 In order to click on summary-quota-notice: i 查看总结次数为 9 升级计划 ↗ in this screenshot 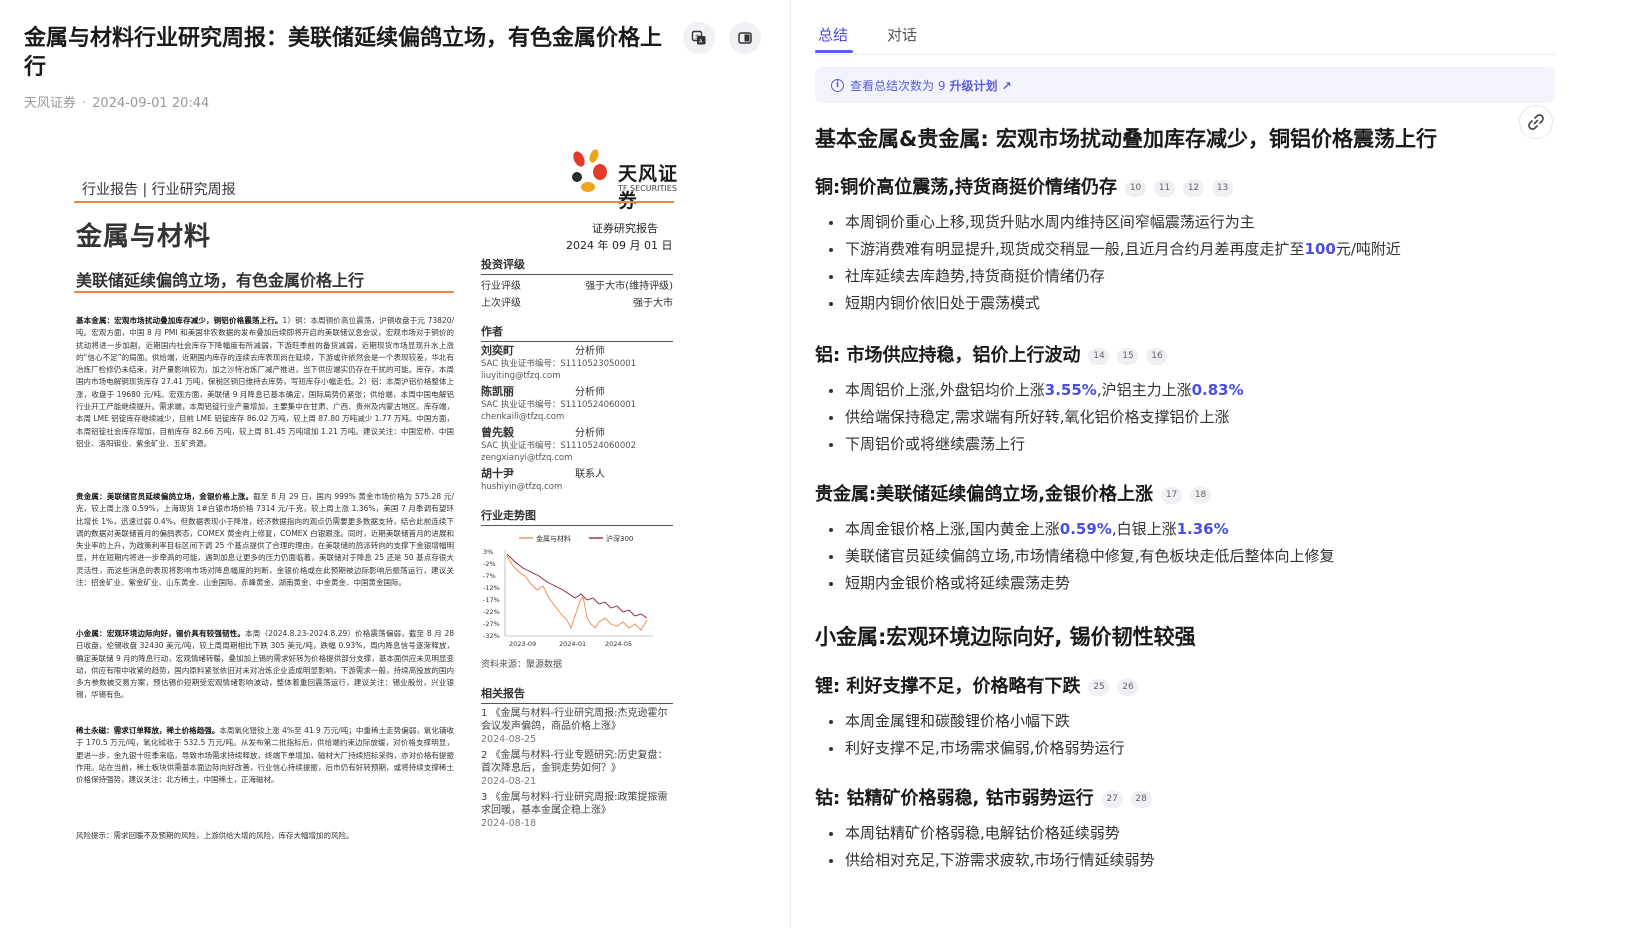, I will do `click(1185, 85)`.